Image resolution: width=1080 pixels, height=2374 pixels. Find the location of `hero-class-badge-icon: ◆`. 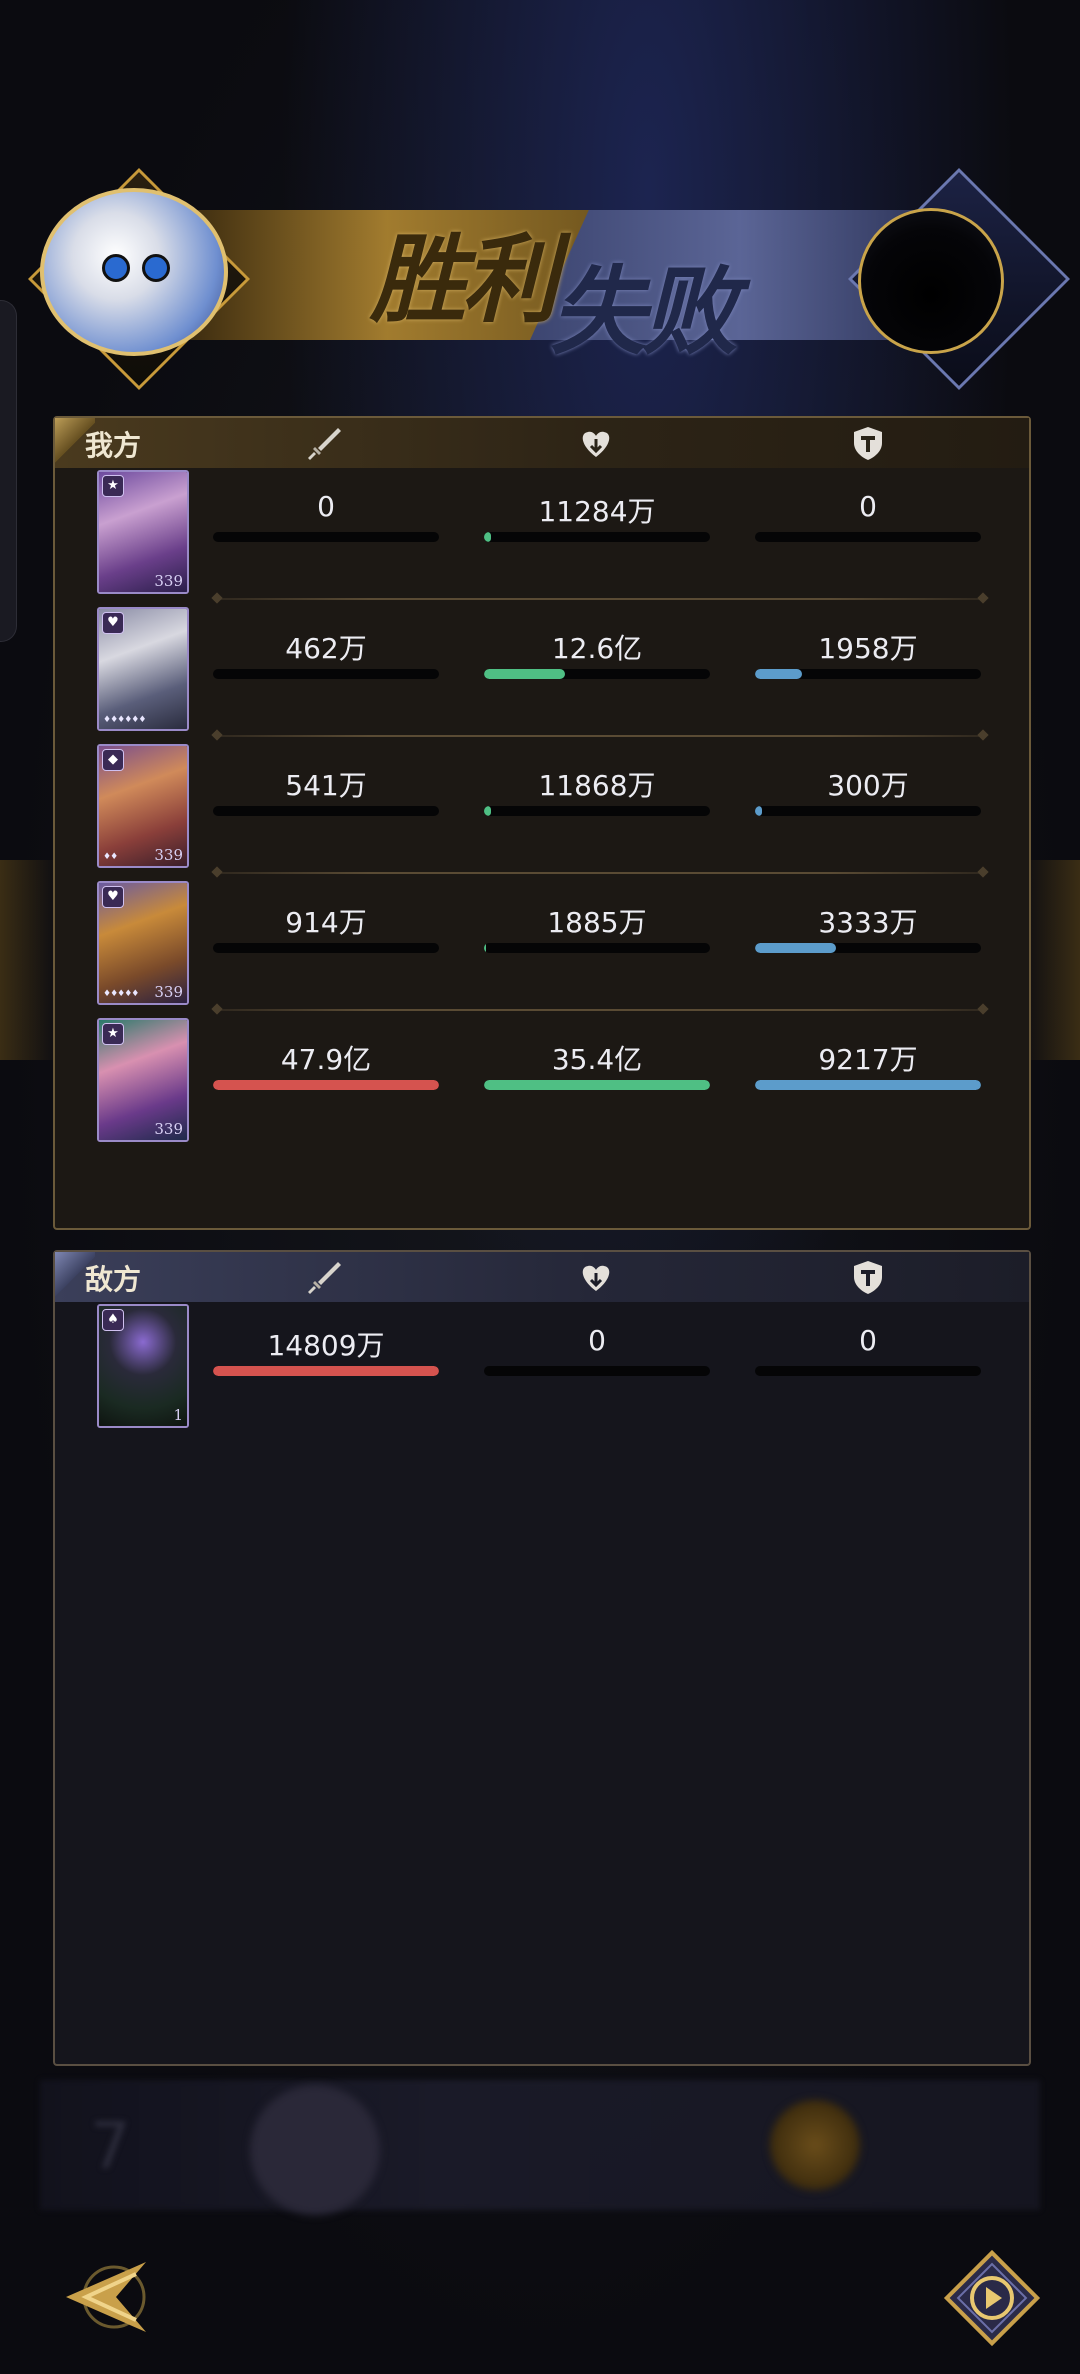

hero-class-badge-icon: ◆ is located at coordinates (113, 760).